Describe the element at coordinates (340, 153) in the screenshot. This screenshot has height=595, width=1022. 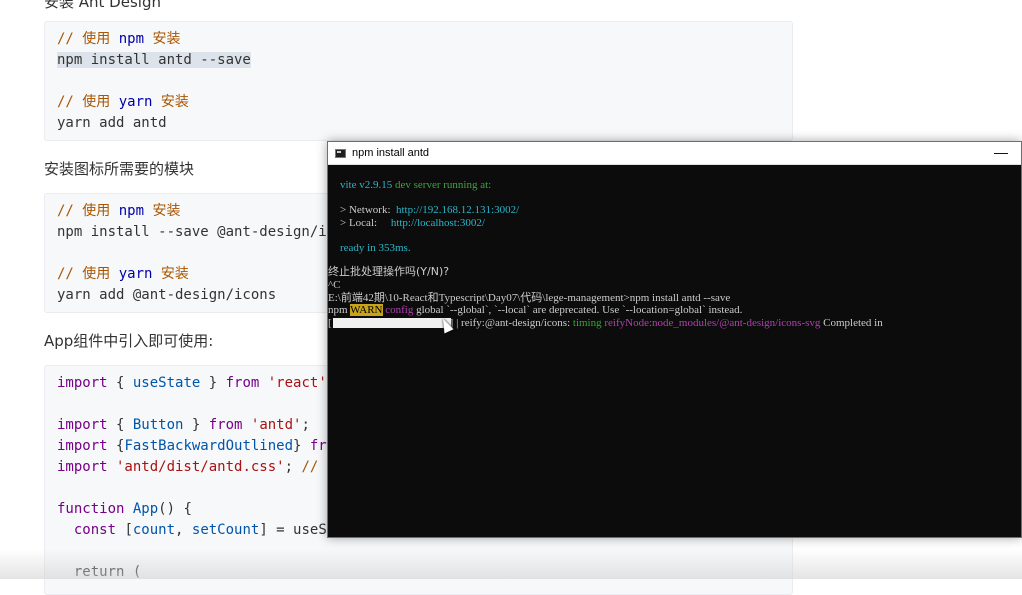
I see `terminal-icon` at that location.